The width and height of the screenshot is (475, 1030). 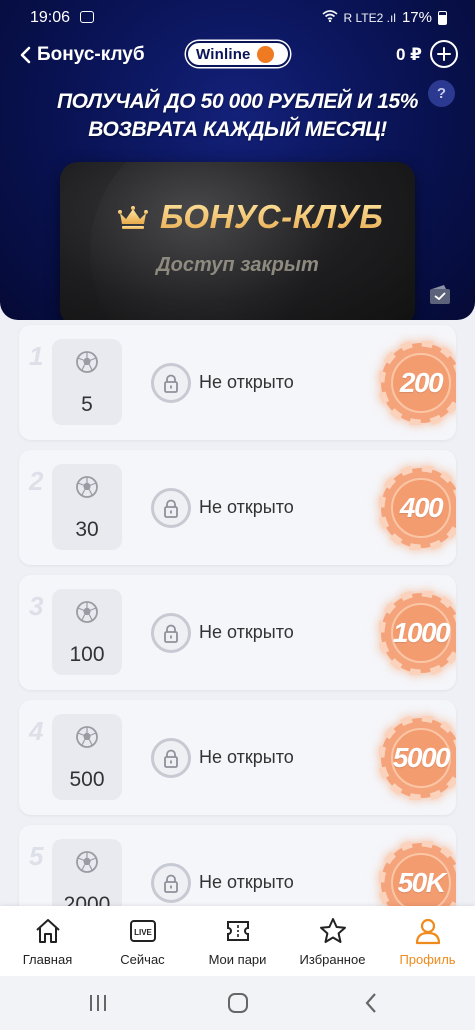 I want to click on level-number: 2, so click(x=36, y=481).